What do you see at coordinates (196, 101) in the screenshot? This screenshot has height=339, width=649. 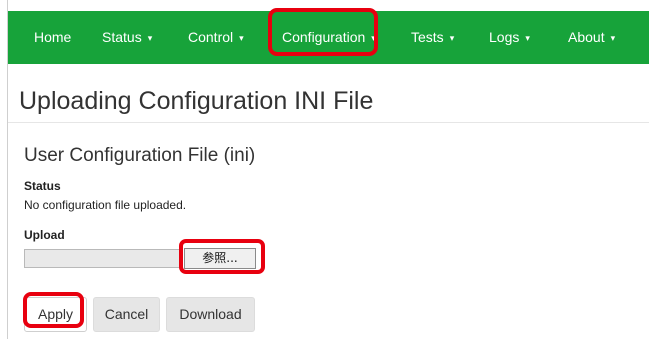 I see `page-title: Uploading Configuration INI File` at bounding box center [196, 101].